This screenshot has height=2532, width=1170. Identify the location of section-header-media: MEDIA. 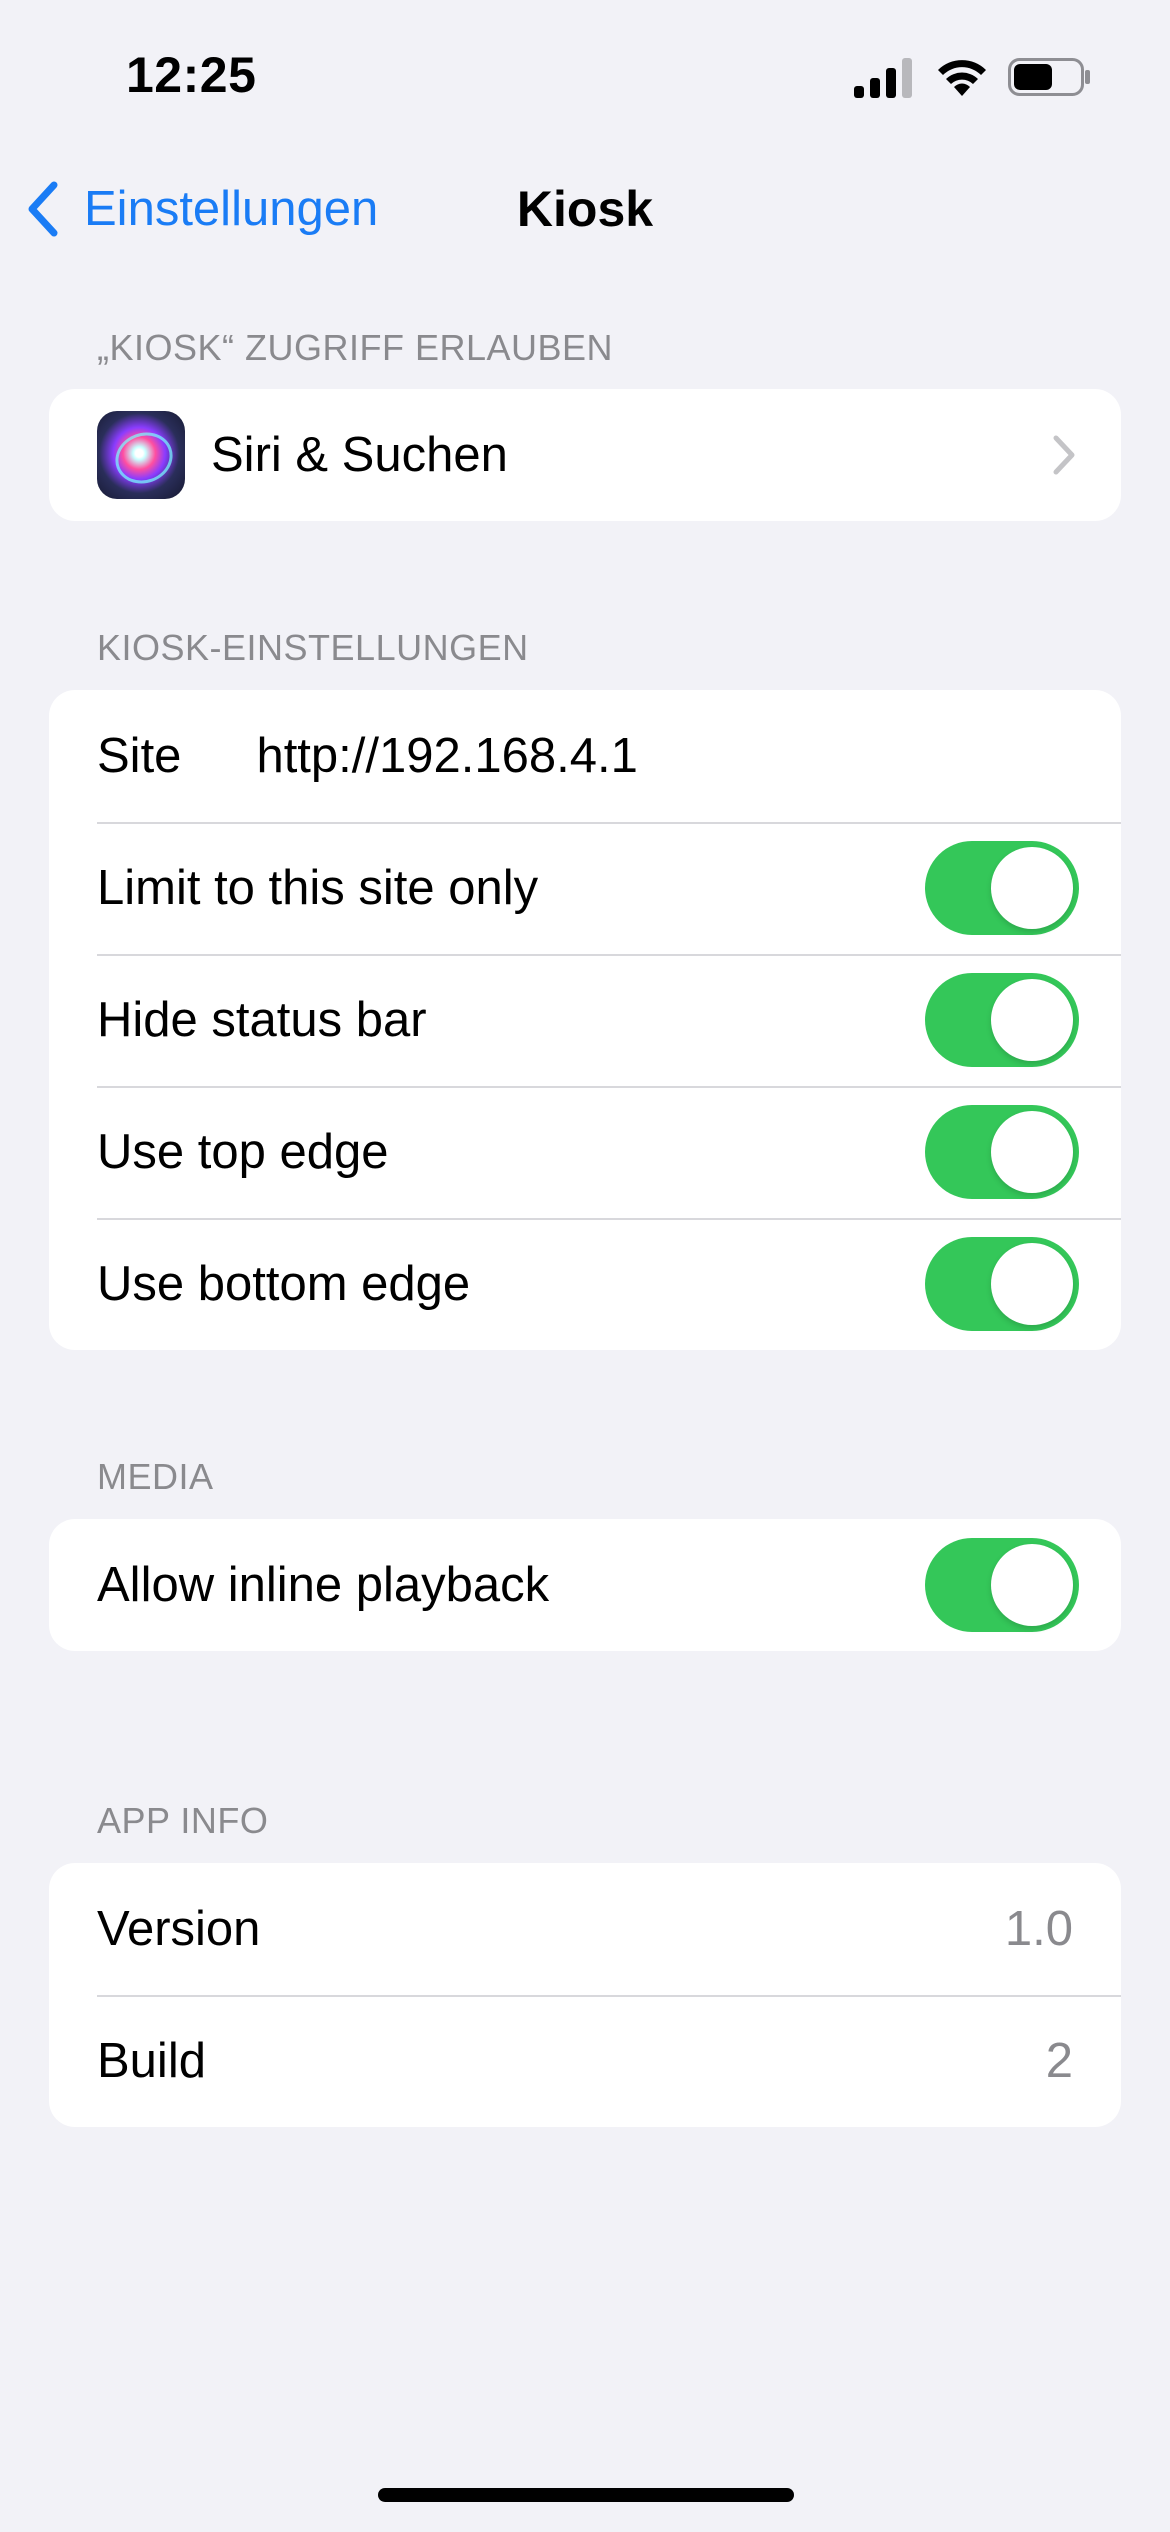
(155, 1476).